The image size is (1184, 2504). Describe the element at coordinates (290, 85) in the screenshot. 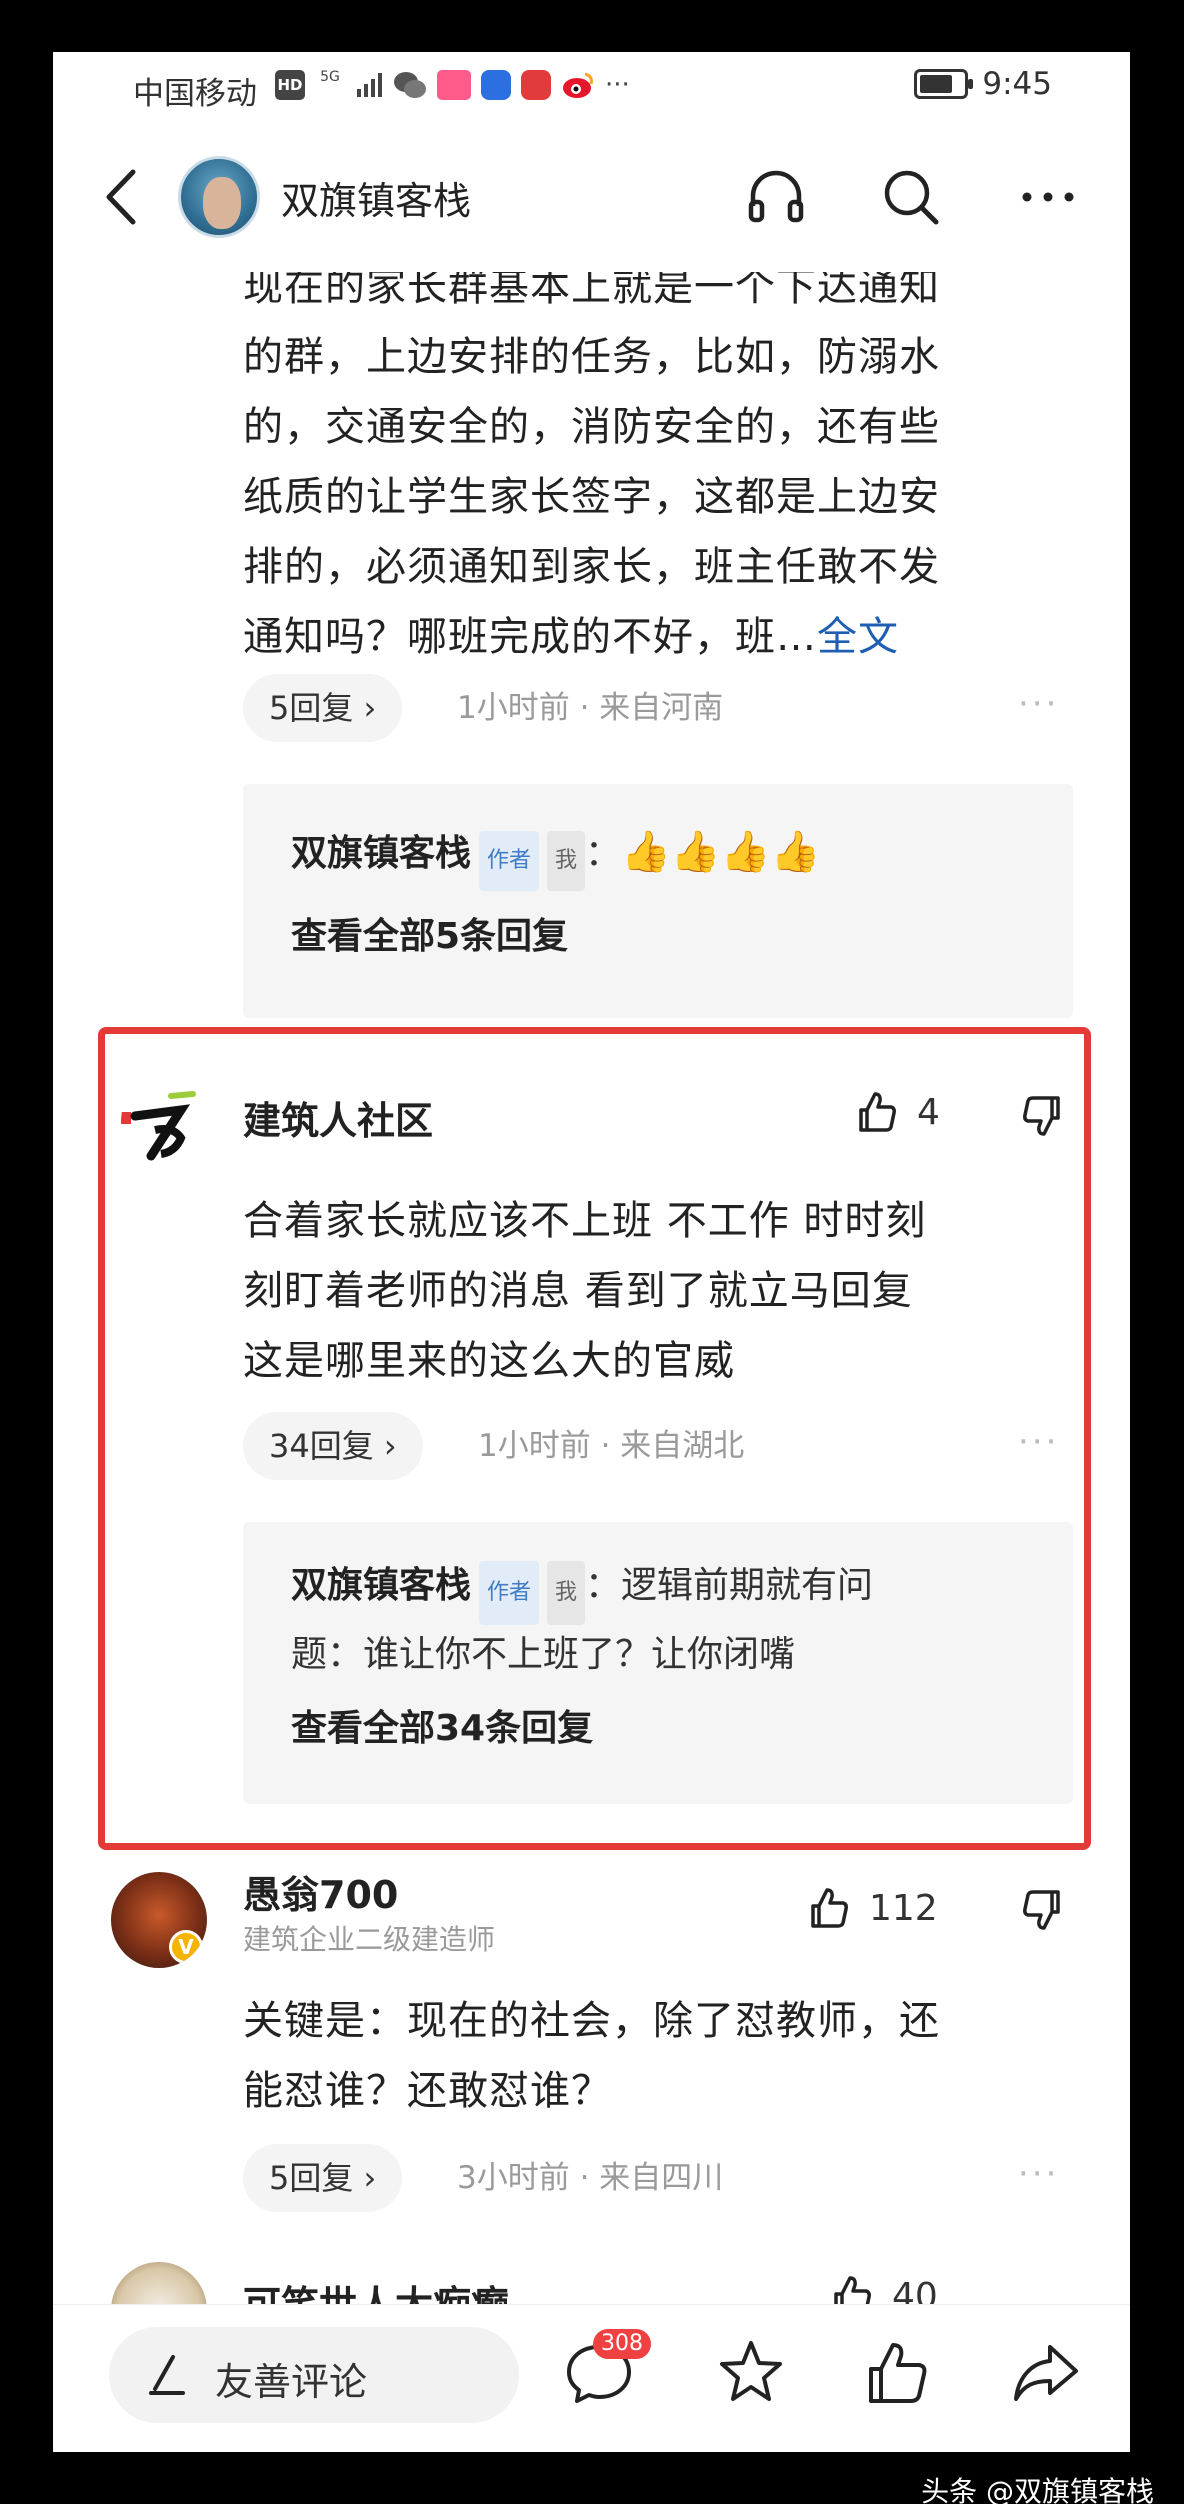

I see `hd-icon: HD` at that location.